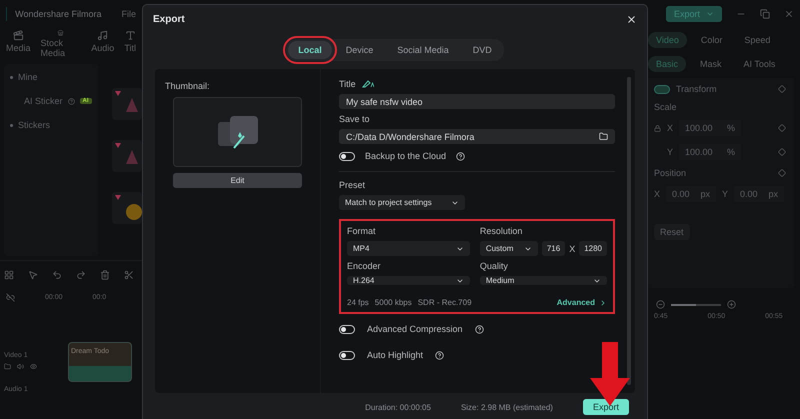  What do you see at coordinates (710, 152) in the screenshot?
I see `scale-y-field: 100.00 %` at bounding box center [710, 152].